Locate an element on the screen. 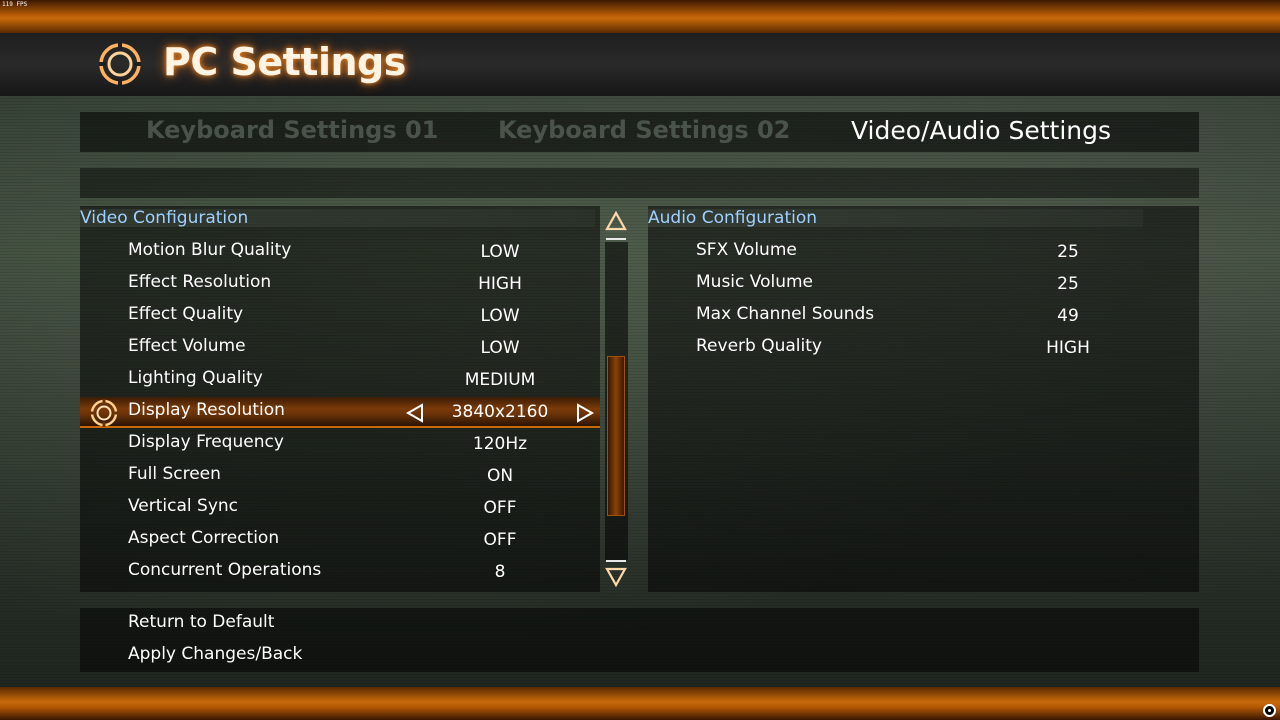 The image size is (1280, 720). triangle-right-icon is located at coordinates (585, 413).